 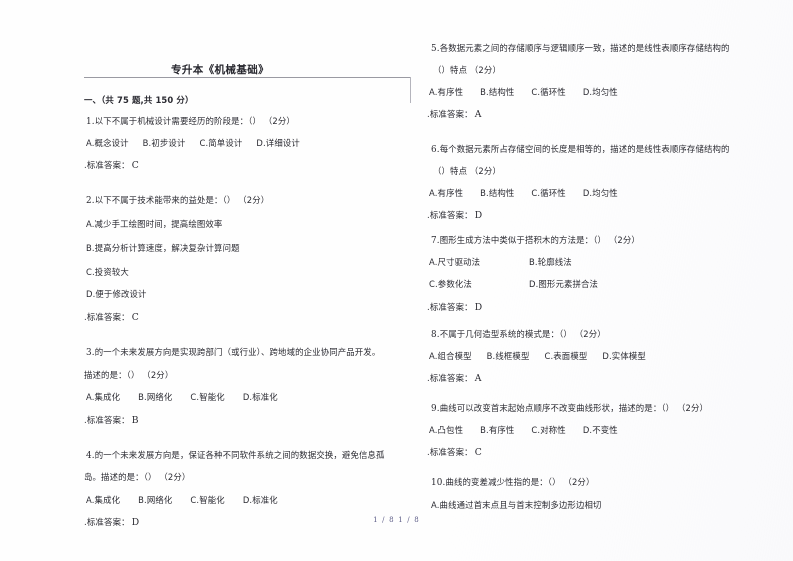 I want to click on question-text-q2: 以下不属于技术能带来的益处是：（） （2分）, so click(x=182, y=200).